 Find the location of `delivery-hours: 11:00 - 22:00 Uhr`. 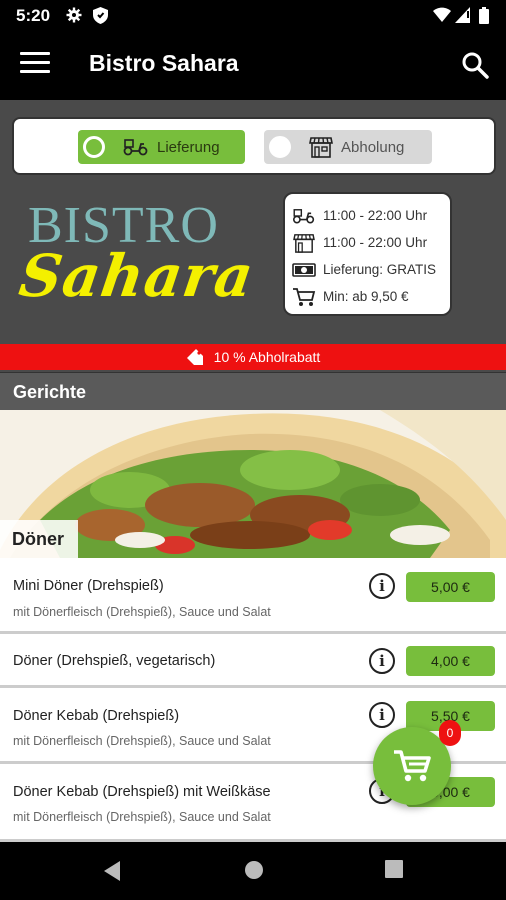

delivery-hours: 11:00 - 22:00 Uhr is located at coordinates (375, 215).